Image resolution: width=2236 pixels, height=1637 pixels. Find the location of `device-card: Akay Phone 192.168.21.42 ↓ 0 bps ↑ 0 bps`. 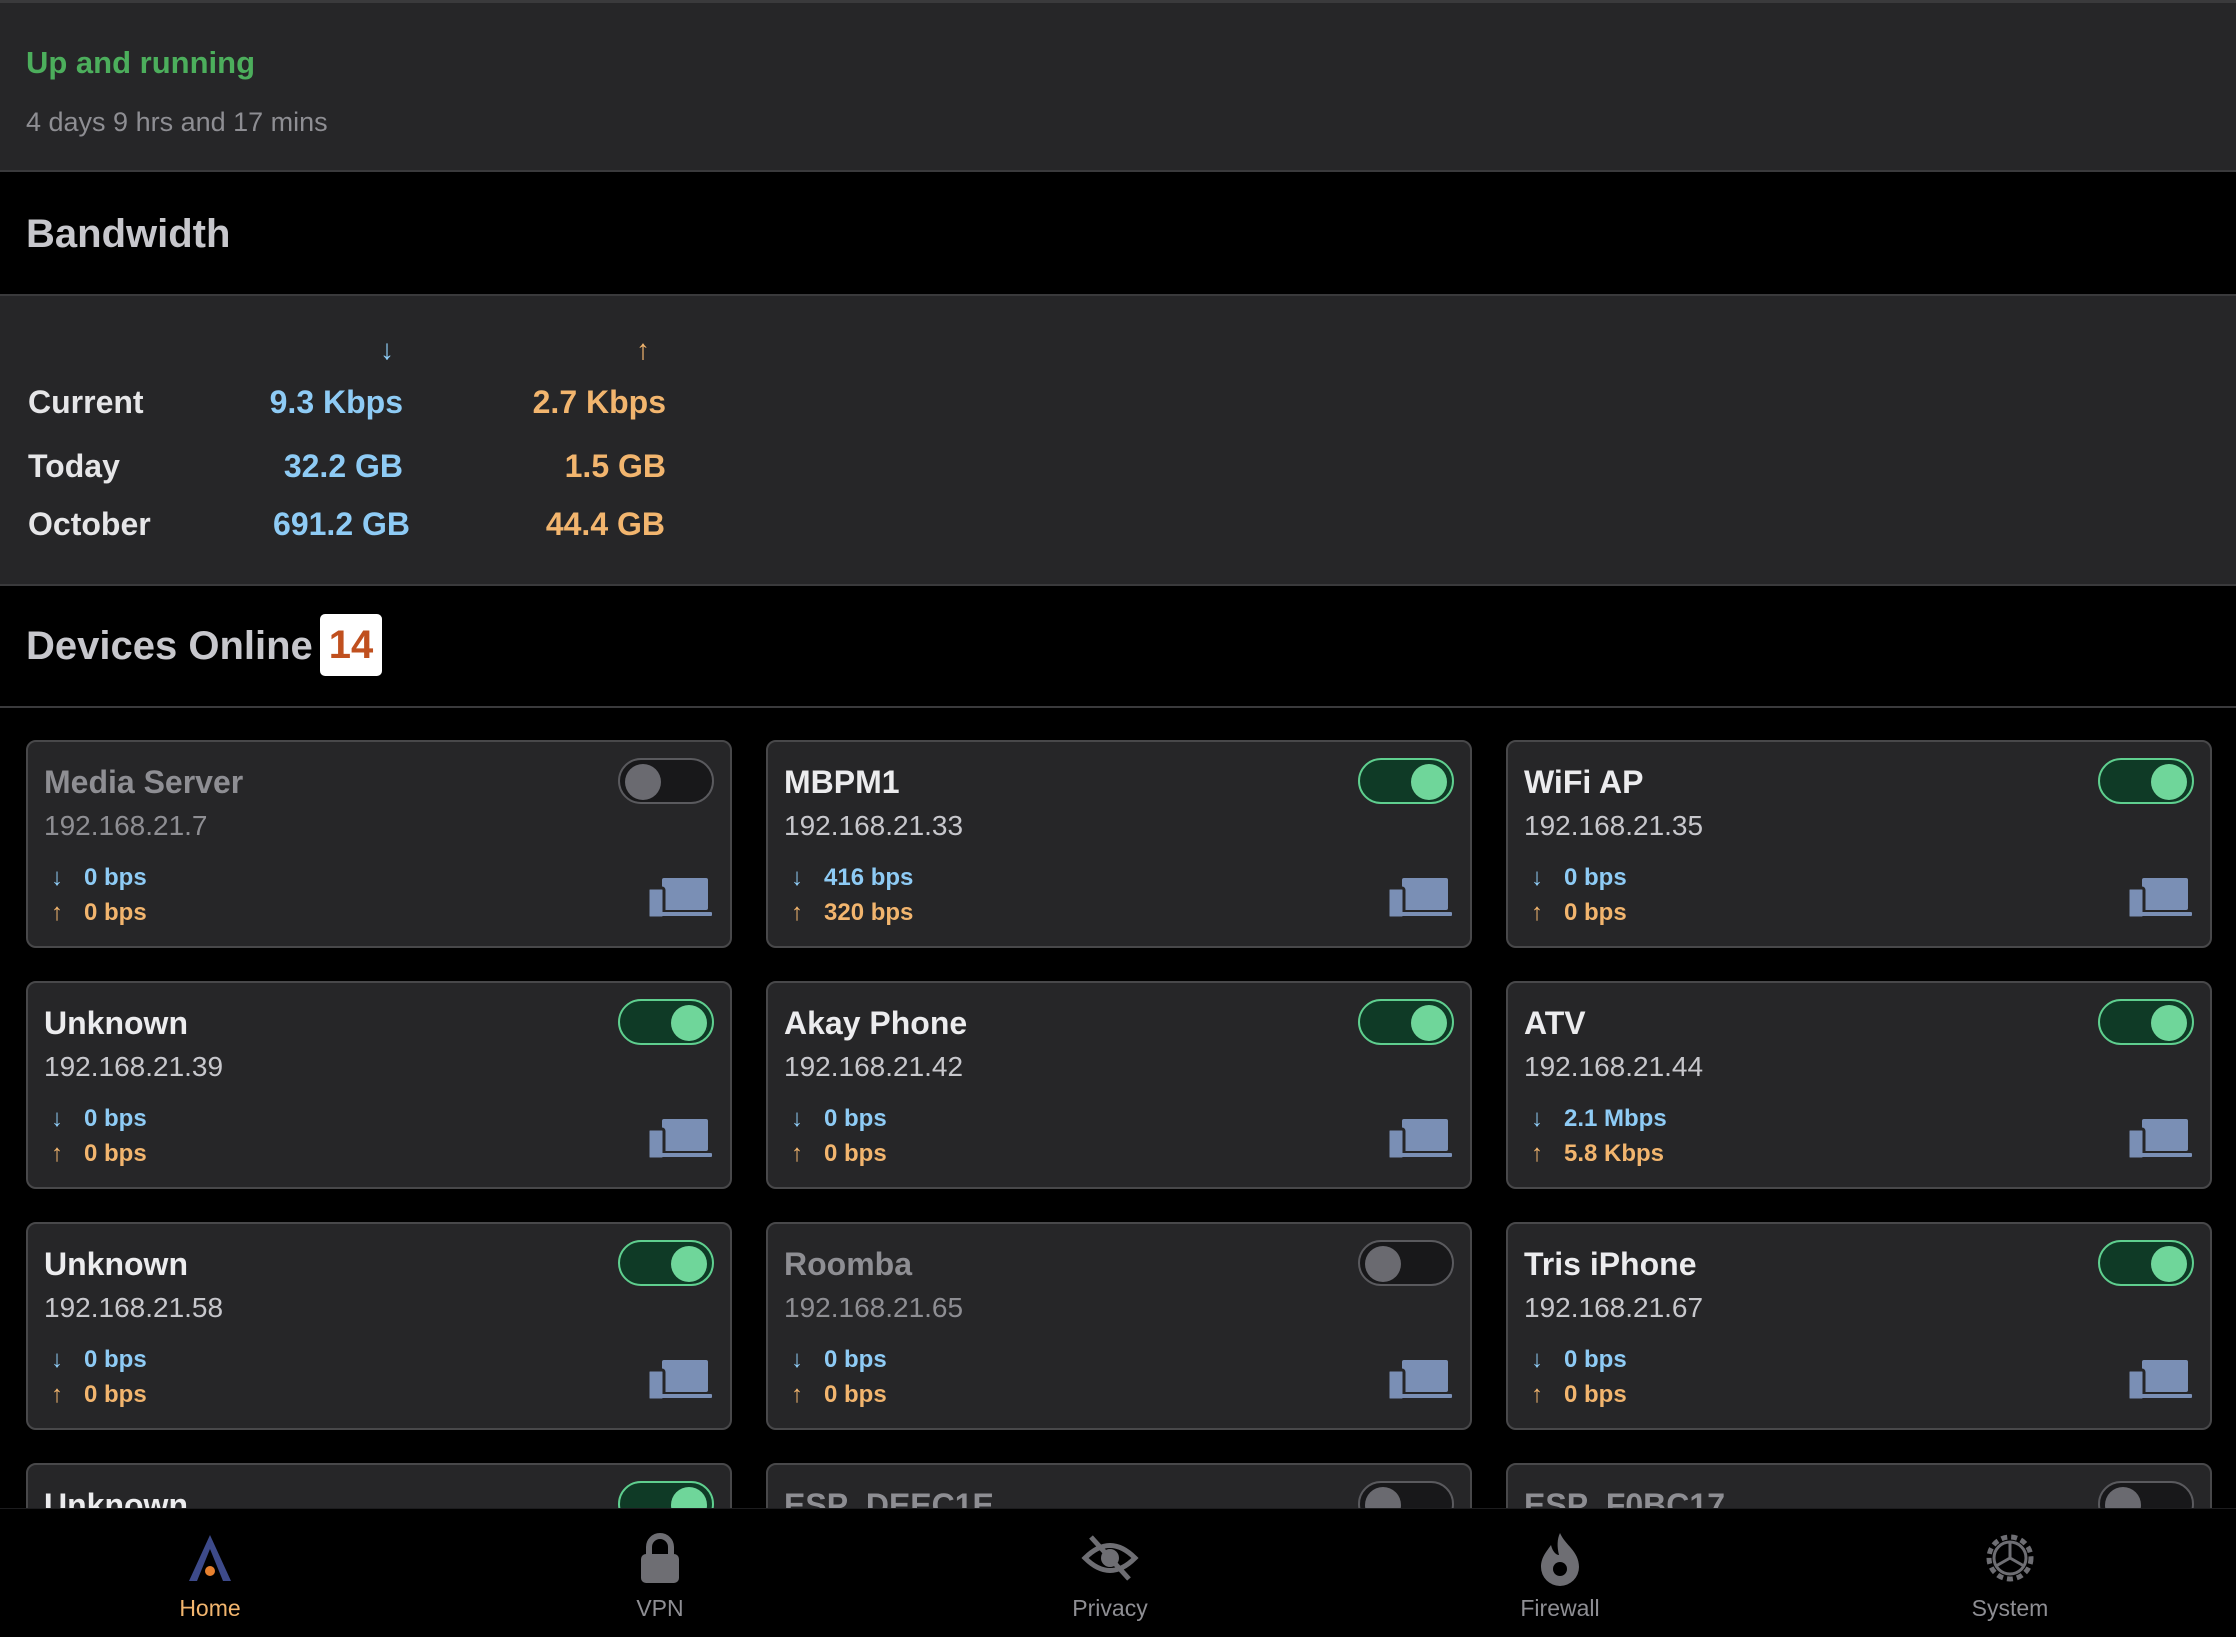

device-card: Akay Phone 192.168.21.42 ↓ 0 bps ↑ 0 bps is located at coordinates (1119, 1085).